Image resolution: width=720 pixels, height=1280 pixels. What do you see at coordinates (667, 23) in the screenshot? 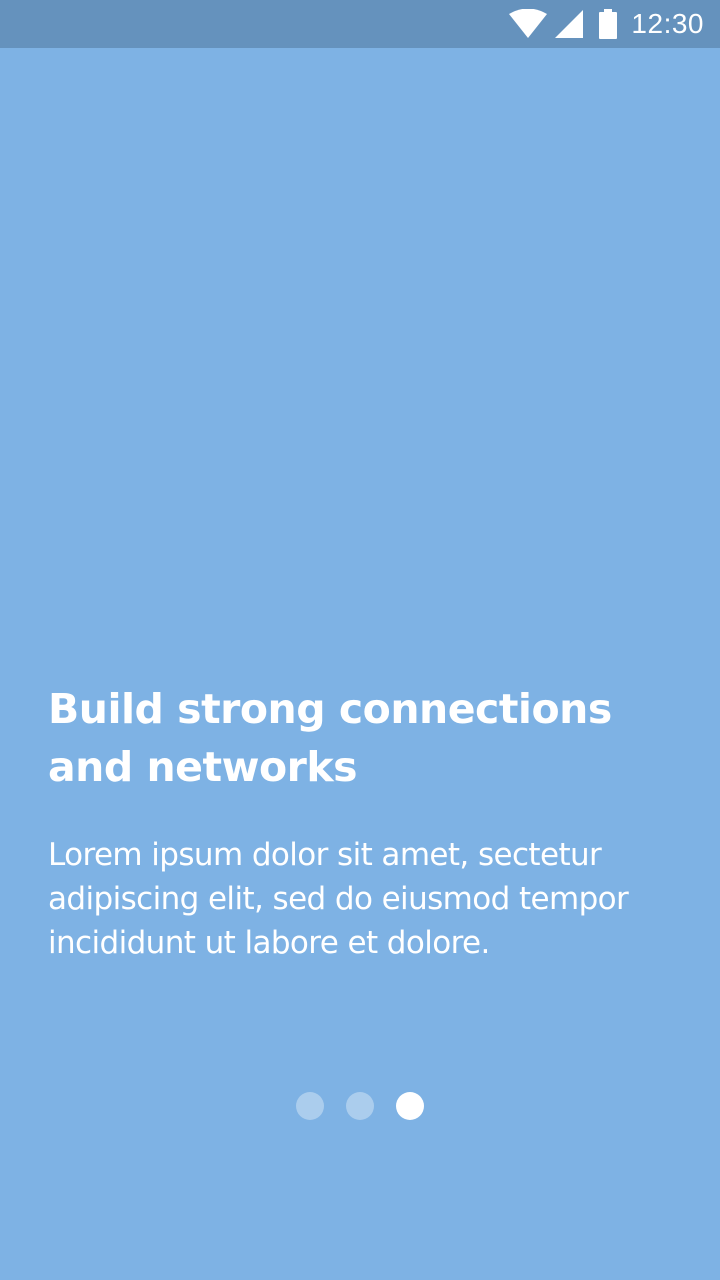
I see `status-time: 12:30` at bounding box center [667, 23].